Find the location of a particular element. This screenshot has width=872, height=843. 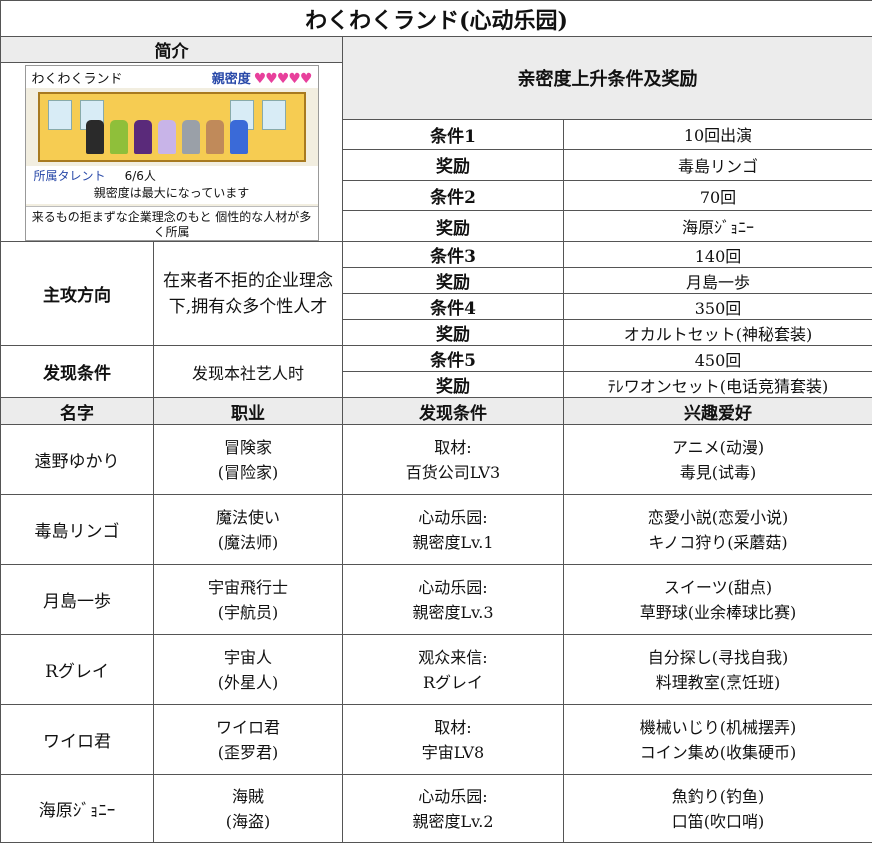

member-hobby: 恋愛小説(恋爱小说)キノコ狩り(采蘑菇) is located at coordinates (718, 530).